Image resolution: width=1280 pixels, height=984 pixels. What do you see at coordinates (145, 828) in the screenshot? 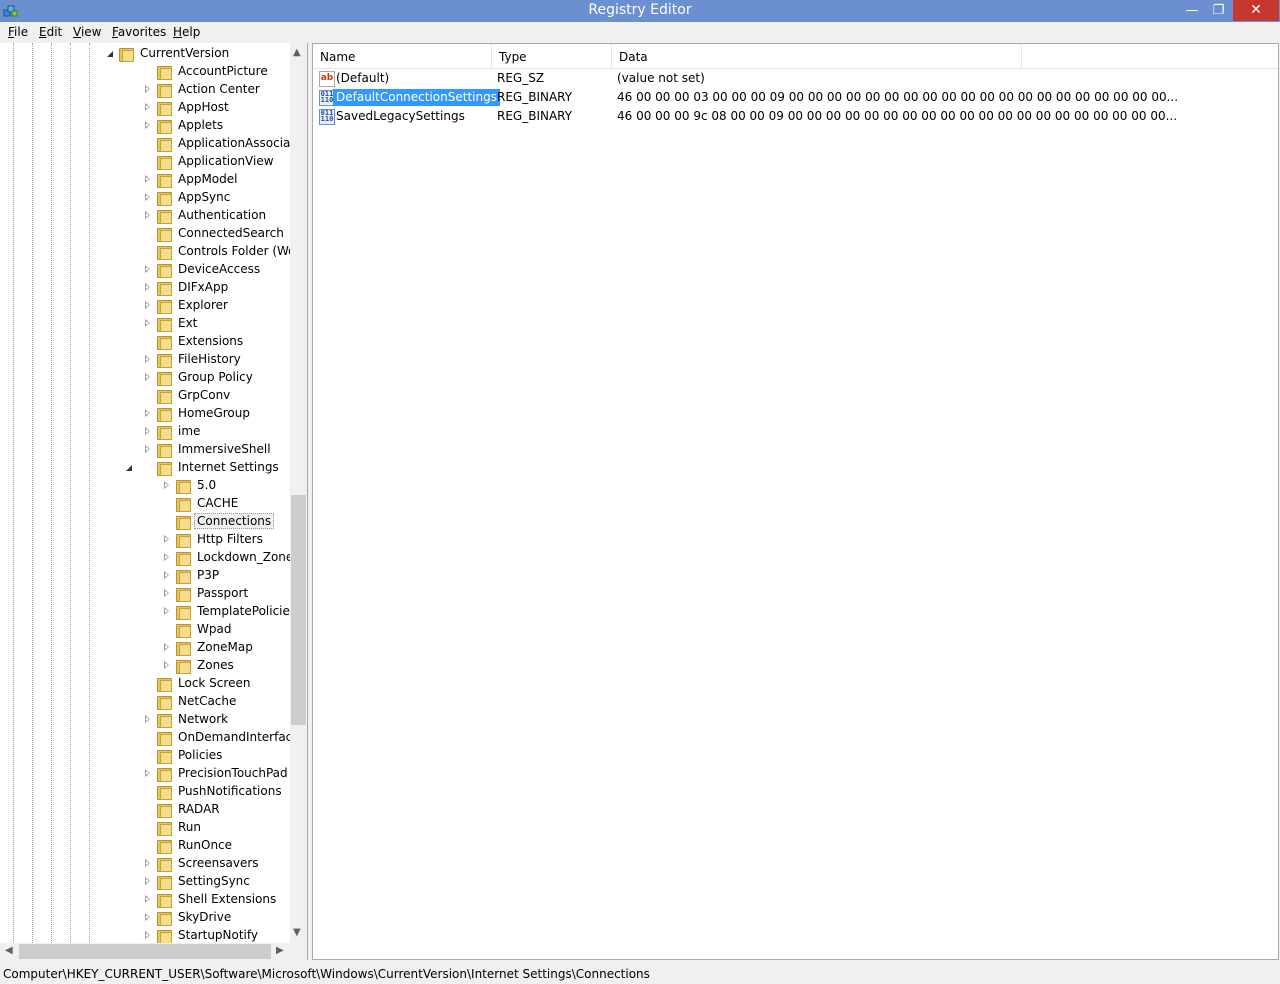
I see `tree-item: Run` at bounding box center [145, 828].